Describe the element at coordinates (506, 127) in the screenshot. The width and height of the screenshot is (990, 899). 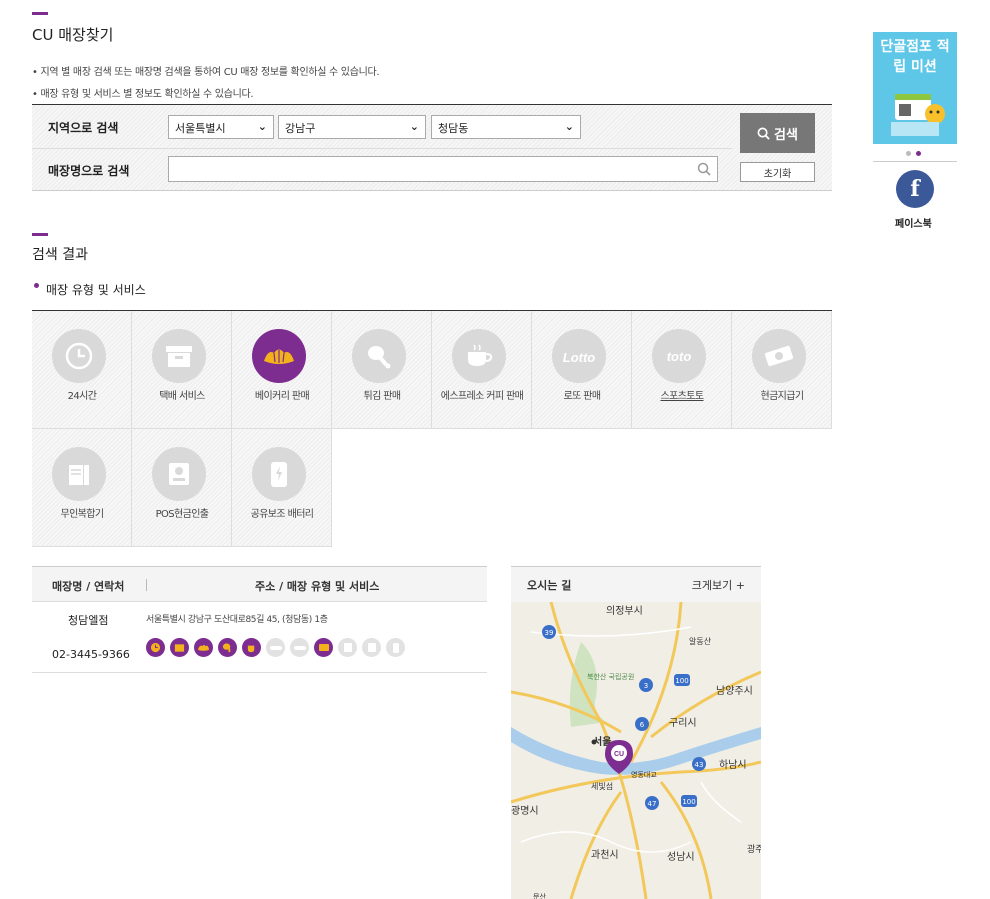
I see `dong-select: 청담동 ⌄` at that location.